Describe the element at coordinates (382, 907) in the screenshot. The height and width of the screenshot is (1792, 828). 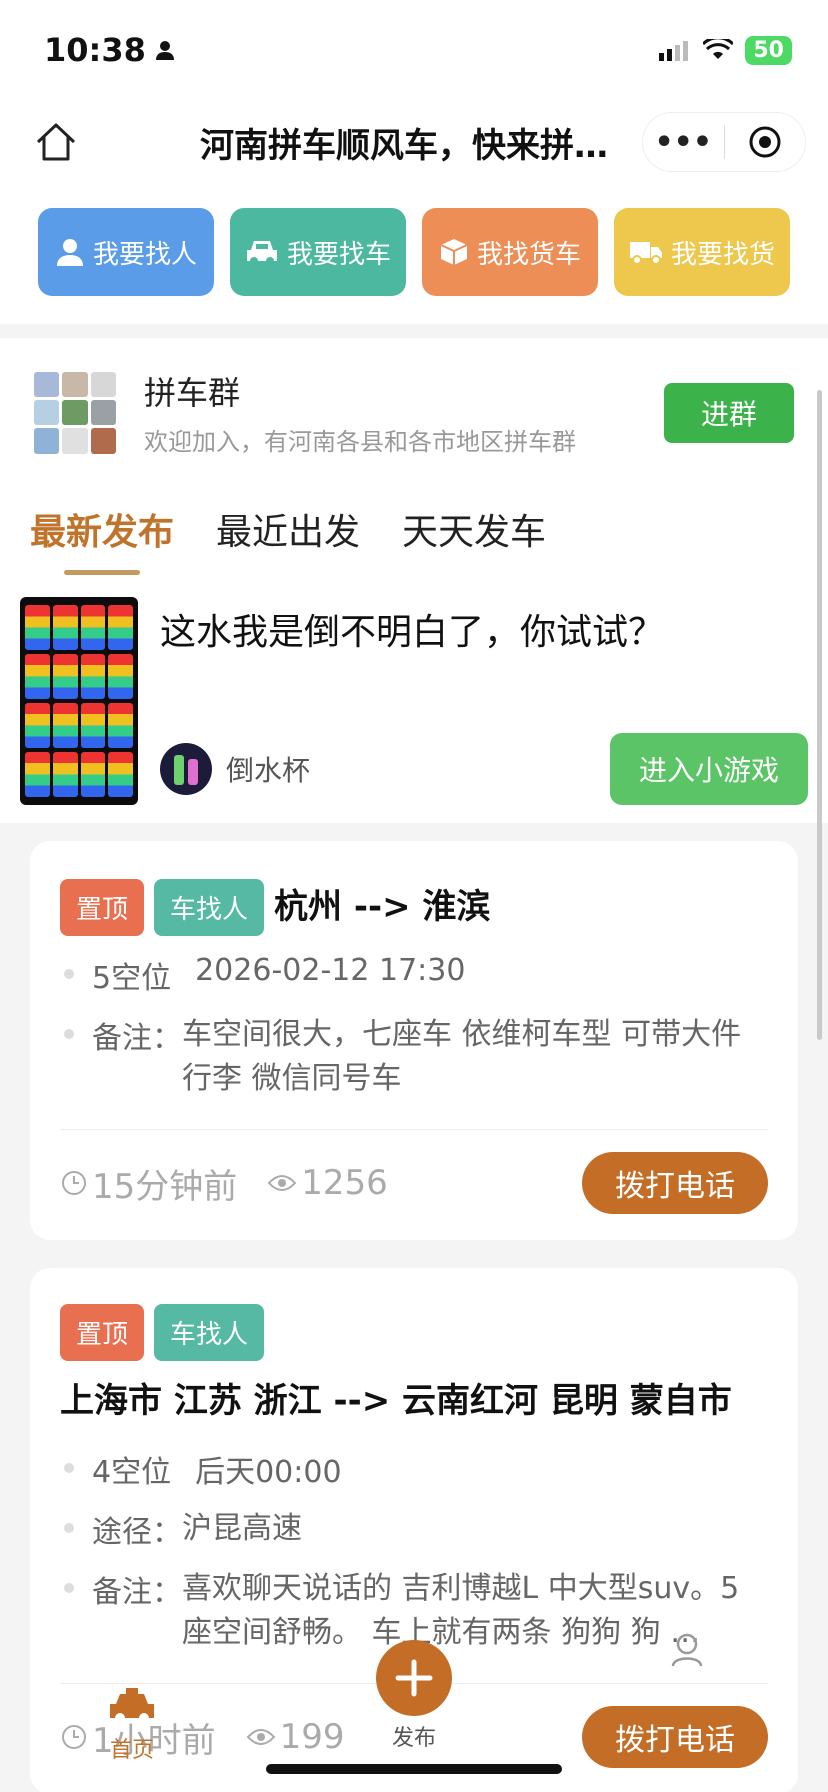
I see `route-text: 杭州 --> 淮滨` at that location.